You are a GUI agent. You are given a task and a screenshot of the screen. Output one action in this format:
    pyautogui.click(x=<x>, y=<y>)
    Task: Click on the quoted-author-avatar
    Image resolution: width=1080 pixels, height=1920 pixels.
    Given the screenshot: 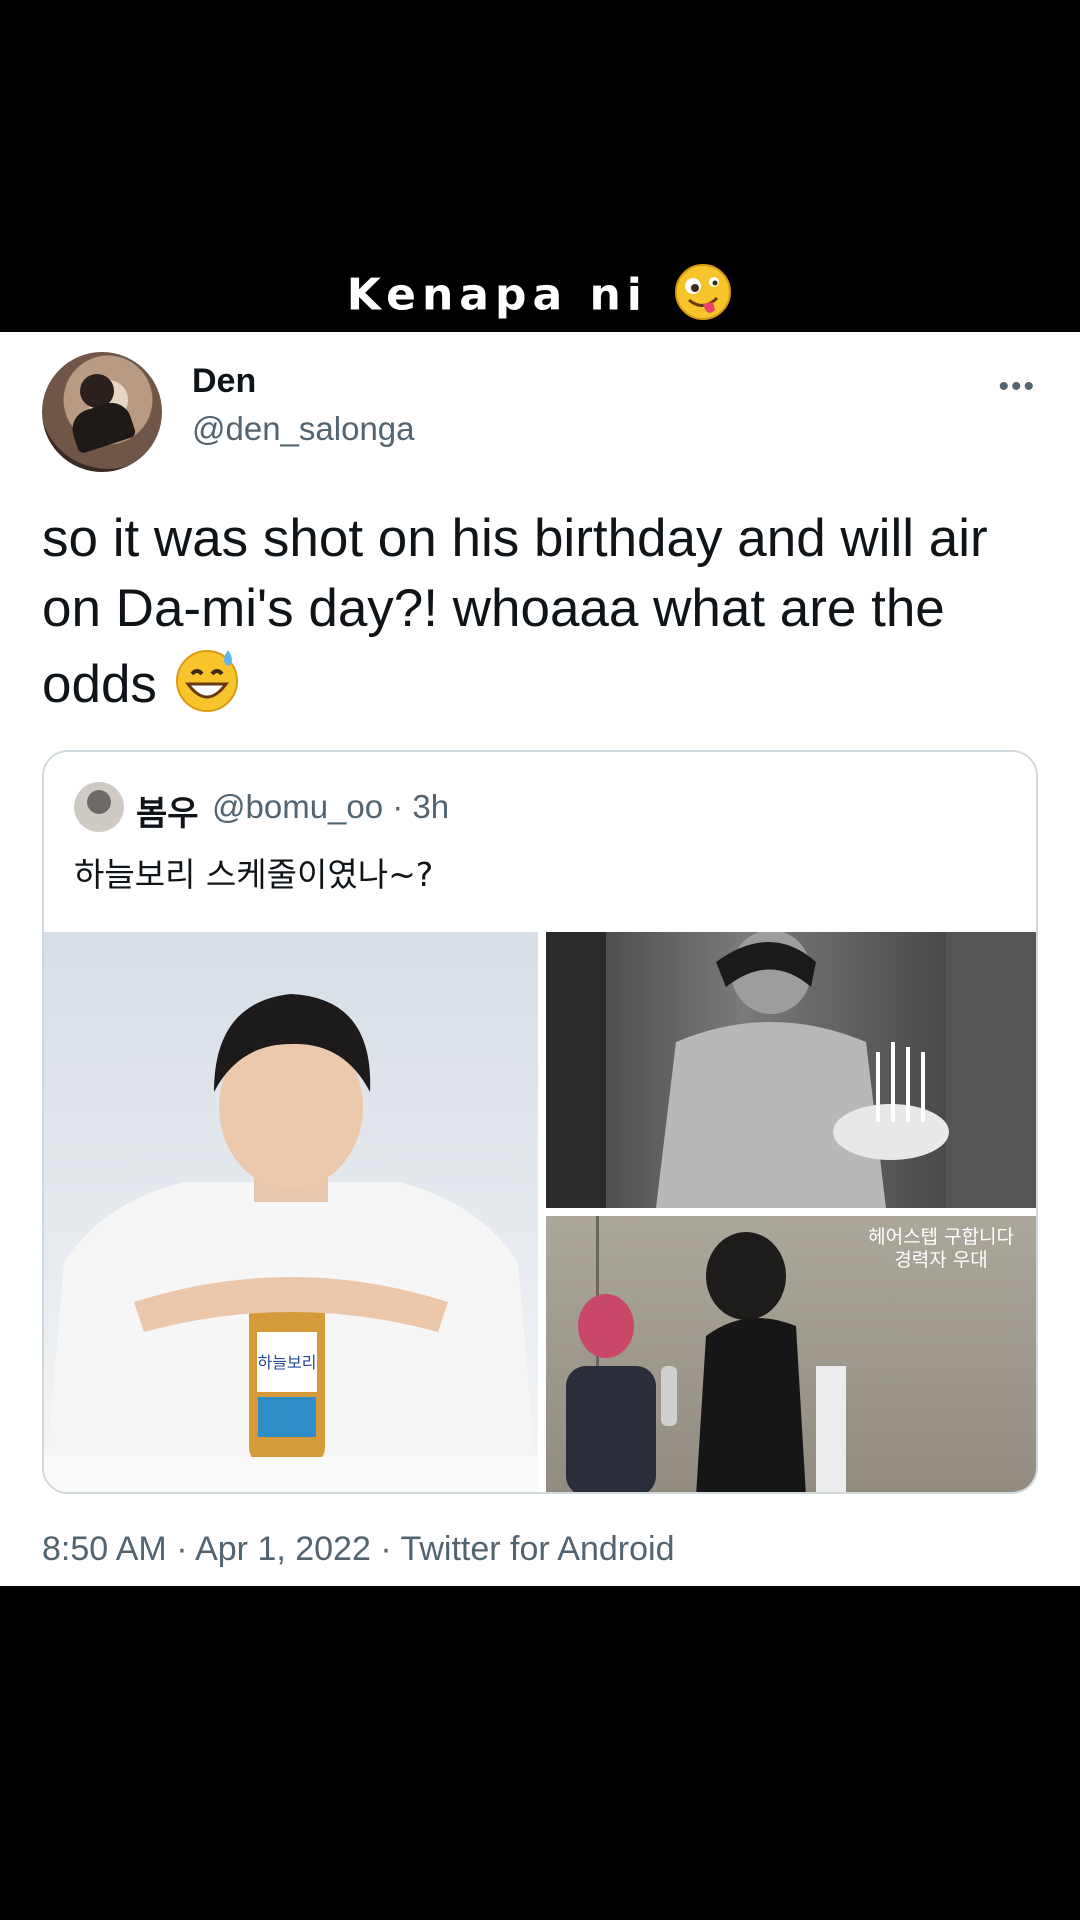 What is the action you would take?
    pyautogui.click(x=99, y=807)
    